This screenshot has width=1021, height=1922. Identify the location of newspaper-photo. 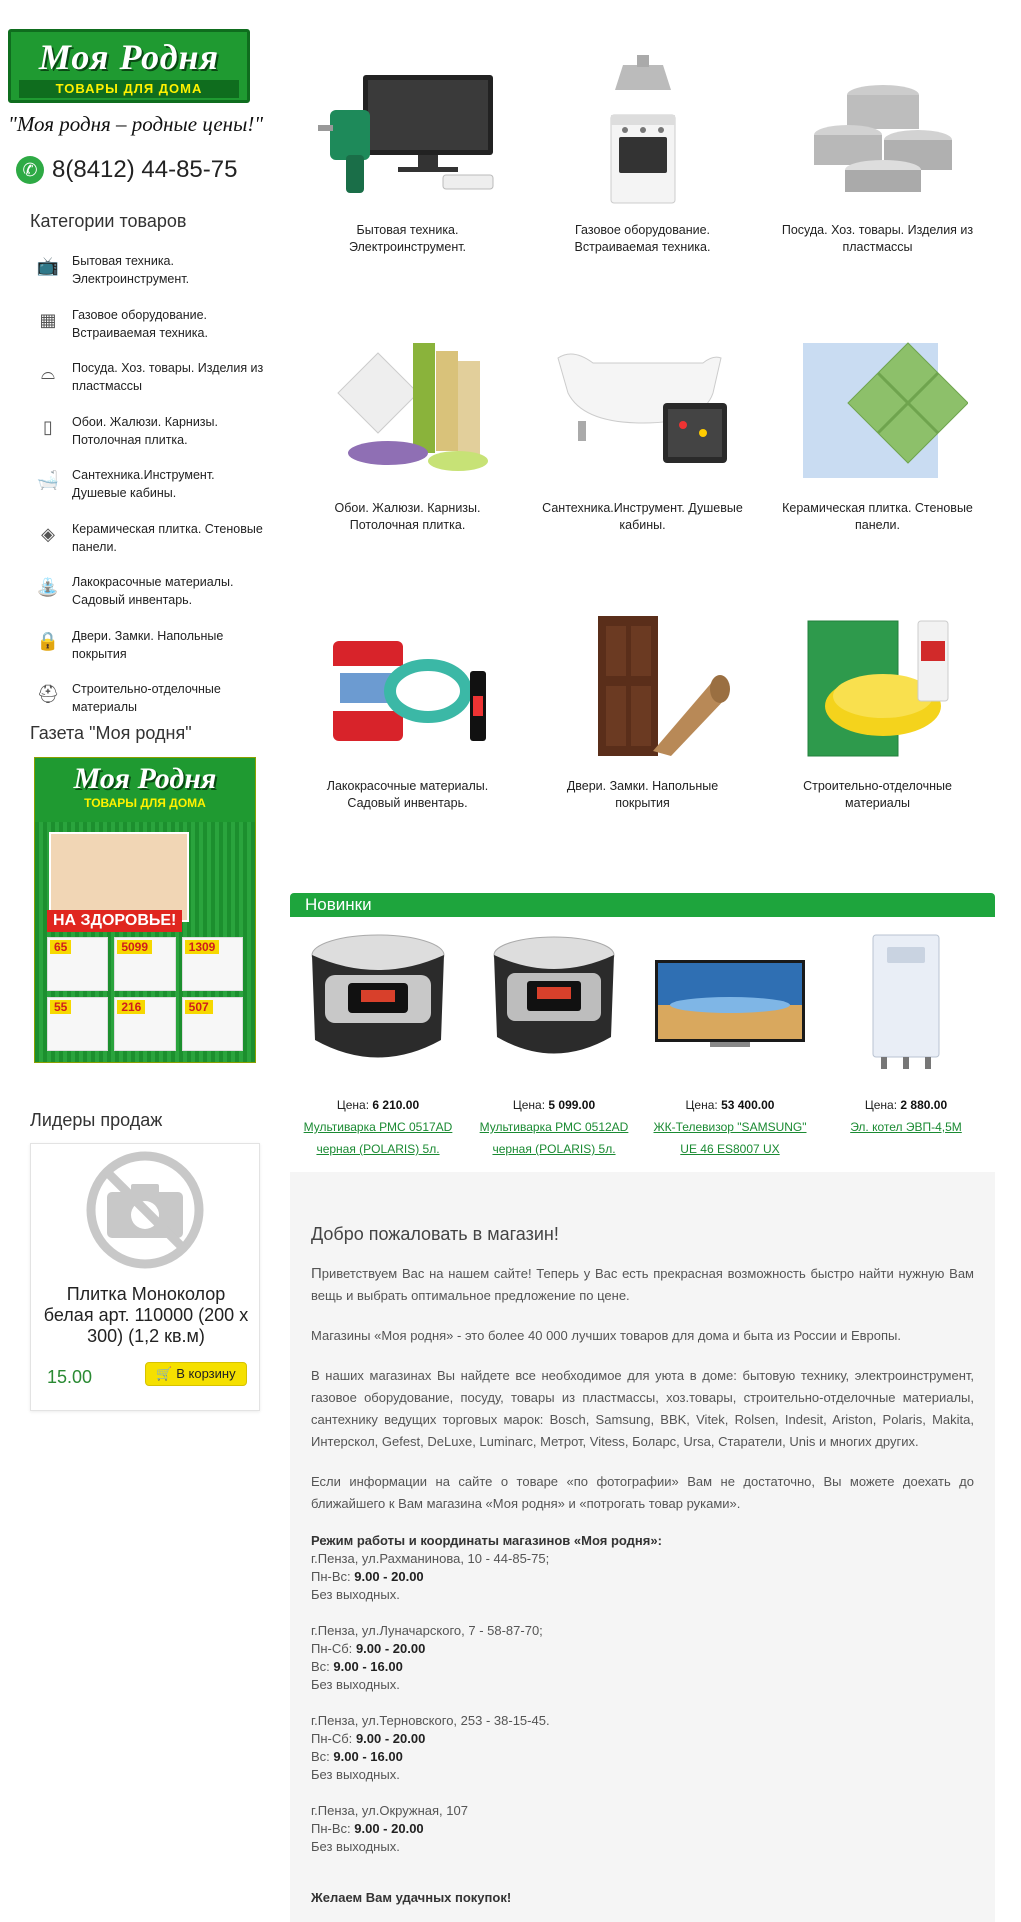
(119, 877).